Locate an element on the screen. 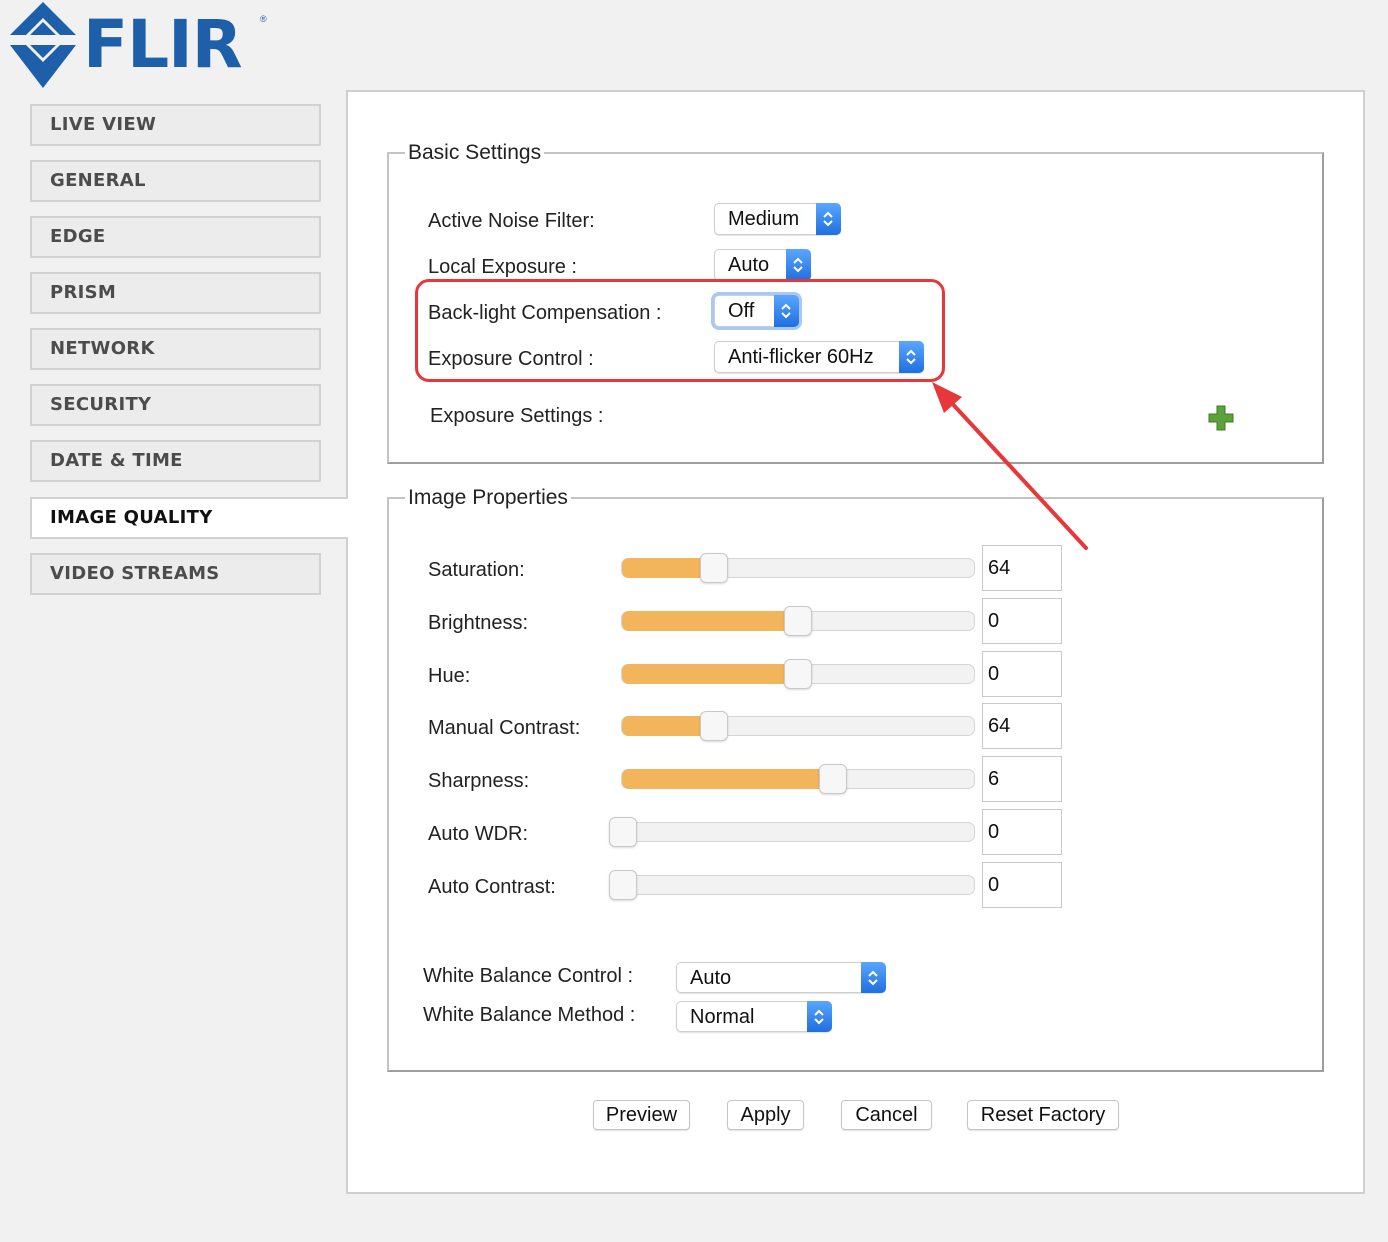  image-properties-legend: Image Properties is located at coordinates (488, 497).